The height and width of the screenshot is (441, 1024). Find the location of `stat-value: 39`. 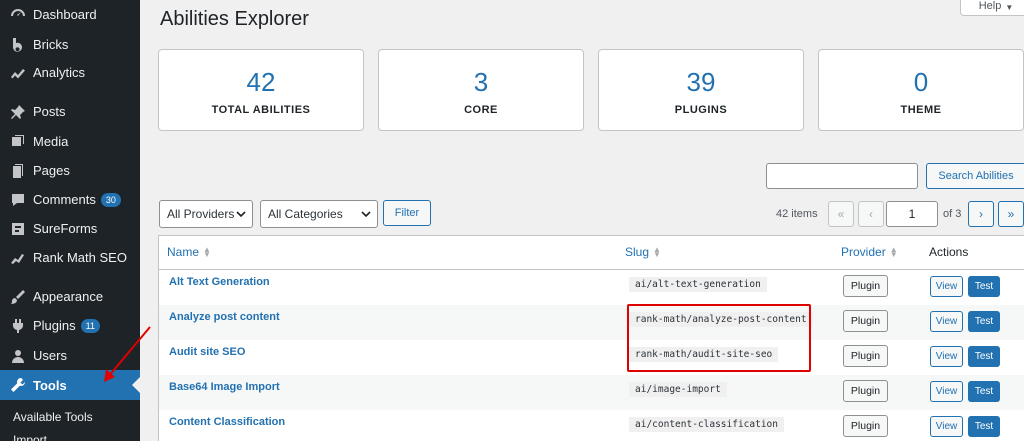

stat-value: 39 is located at coordinates (701, 82).